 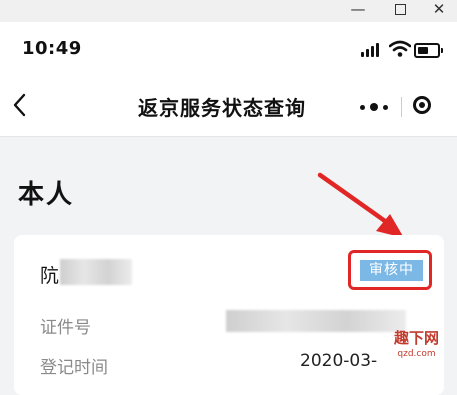 I want to click on status-badge: 审核中, so click(x=391, y=270).